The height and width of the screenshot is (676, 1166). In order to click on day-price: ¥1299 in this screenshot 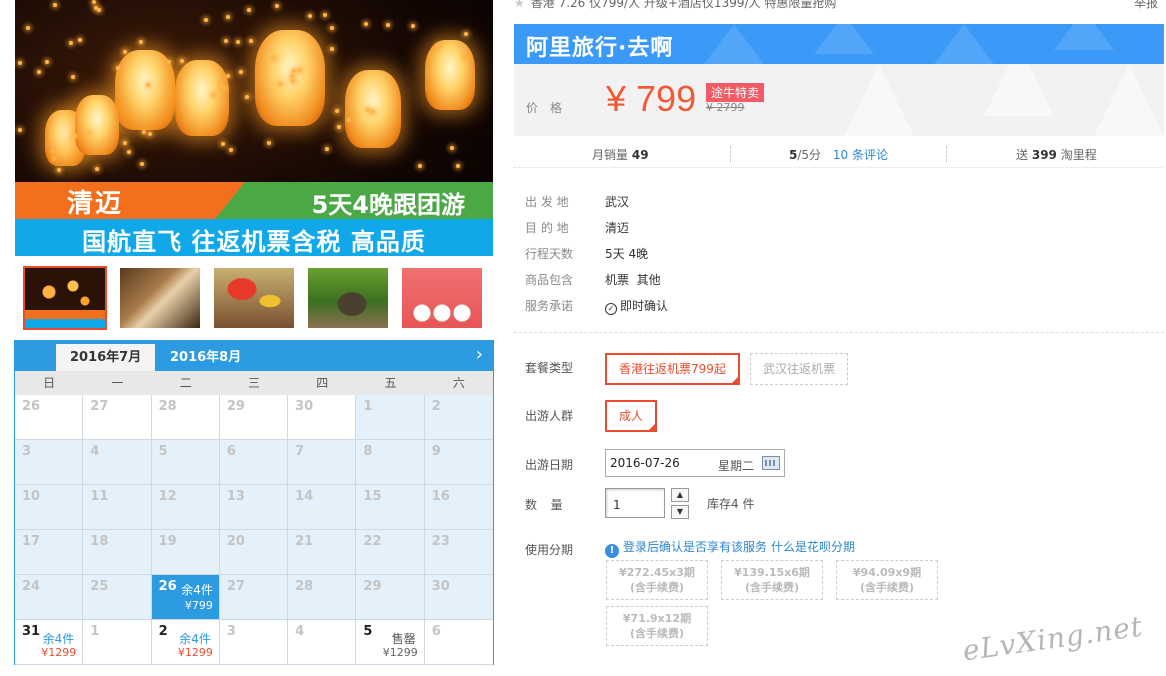, I will do `click(195, 652)`.